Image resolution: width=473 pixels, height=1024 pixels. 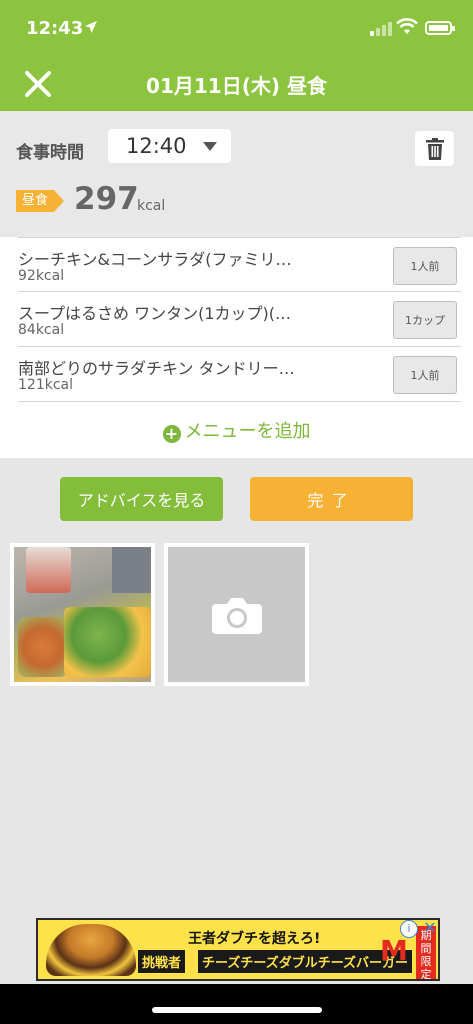 I want to click on app-header: 12:43 01月11日(木) 昼食, so click(x=236, y=55).